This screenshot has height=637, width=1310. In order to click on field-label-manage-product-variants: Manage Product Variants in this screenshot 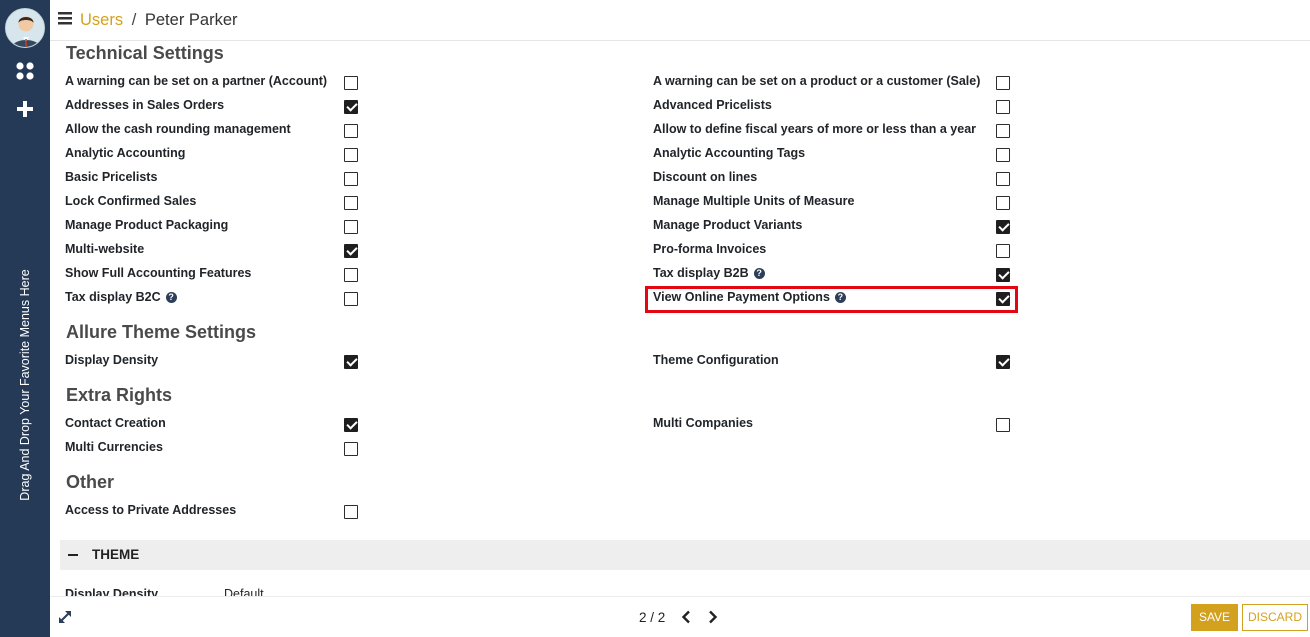, I will do `click(727, 225)`.